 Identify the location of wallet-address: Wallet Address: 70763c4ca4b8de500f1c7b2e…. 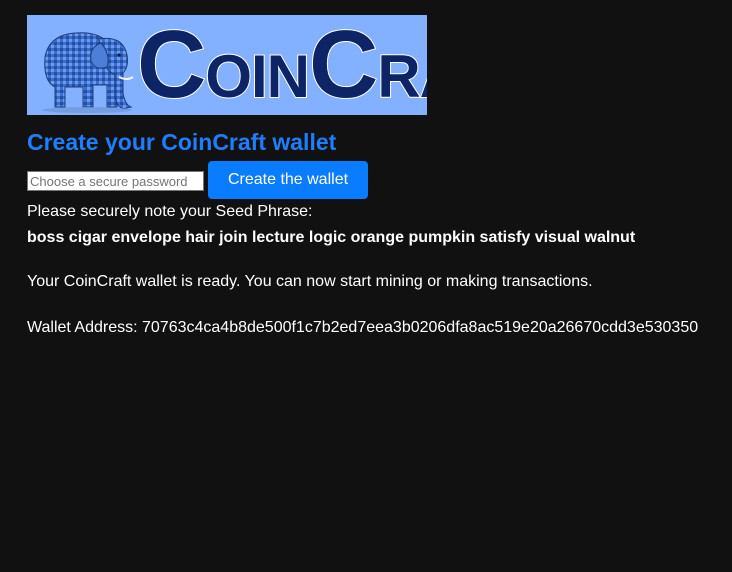
(363, 327).